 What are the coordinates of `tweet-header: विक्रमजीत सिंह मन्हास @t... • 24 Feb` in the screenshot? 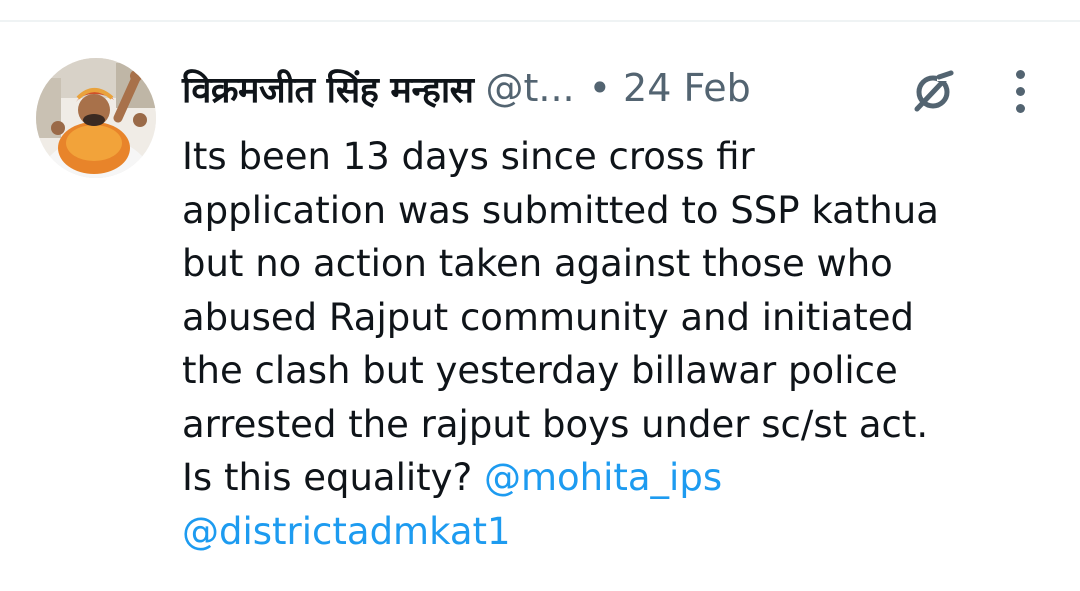 It's located at (466, 88).